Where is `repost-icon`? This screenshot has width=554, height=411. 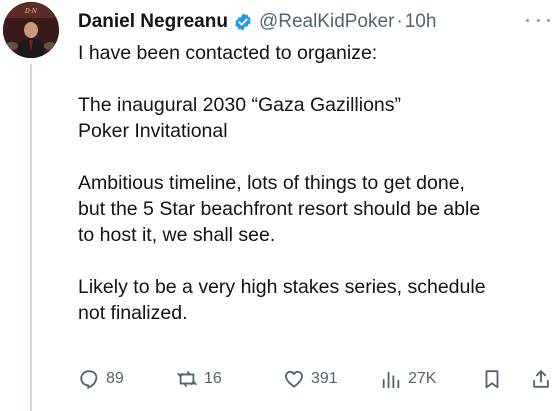
repost-icon is located at coordinates (187, 379).